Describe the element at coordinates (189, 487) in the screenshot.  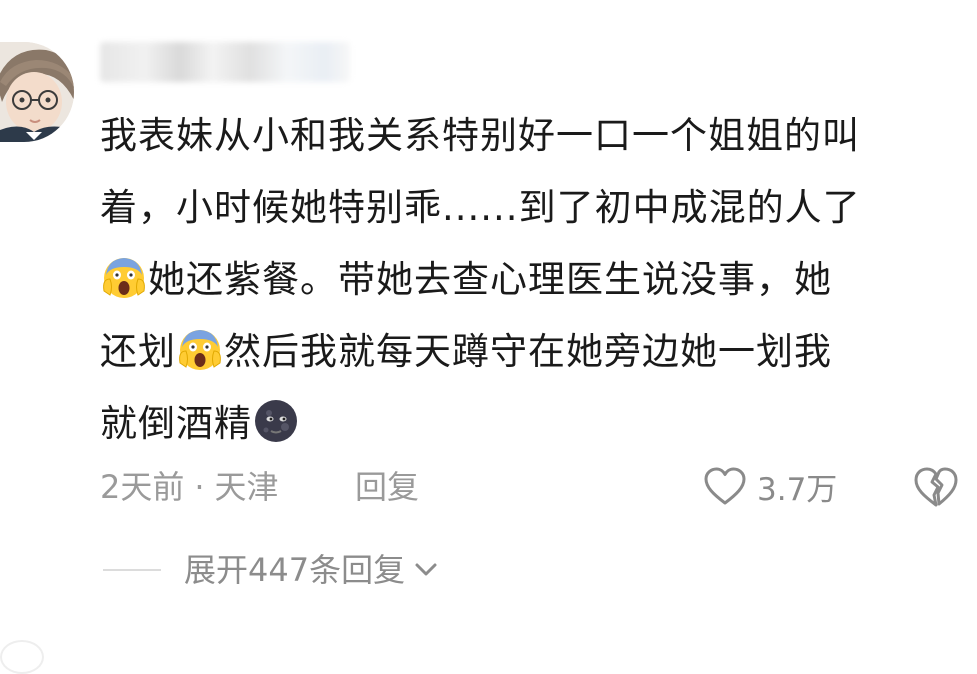
I see `comment-meta: 2天前 · 天津` at that location.